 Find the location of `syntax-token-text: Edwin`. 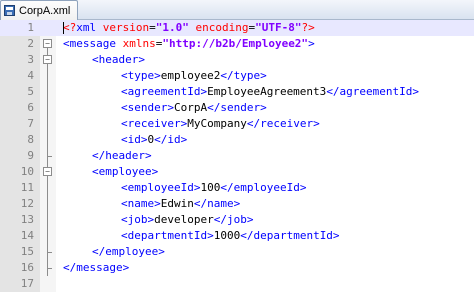

syntax-token-text: Edwin is located at coordinates (177, 203).